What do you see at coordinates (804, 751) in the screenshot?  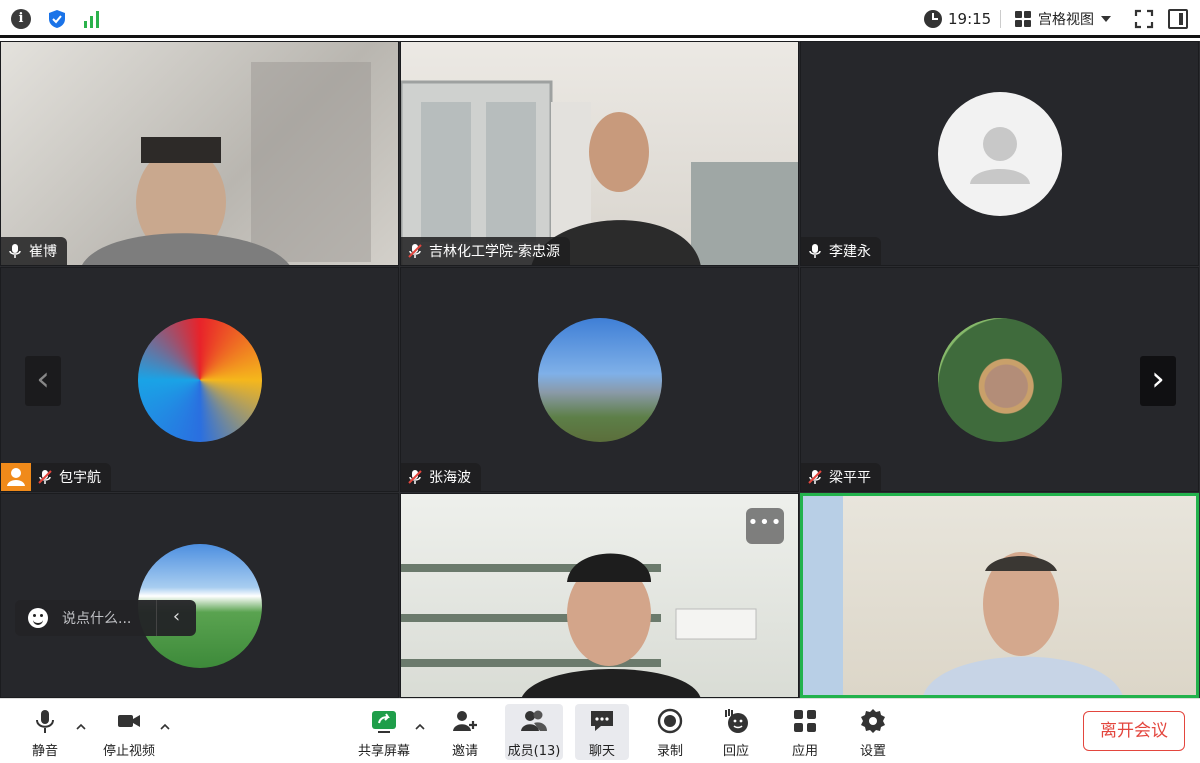 I see `apps-label: 应用` at bounding box center [804, 751].